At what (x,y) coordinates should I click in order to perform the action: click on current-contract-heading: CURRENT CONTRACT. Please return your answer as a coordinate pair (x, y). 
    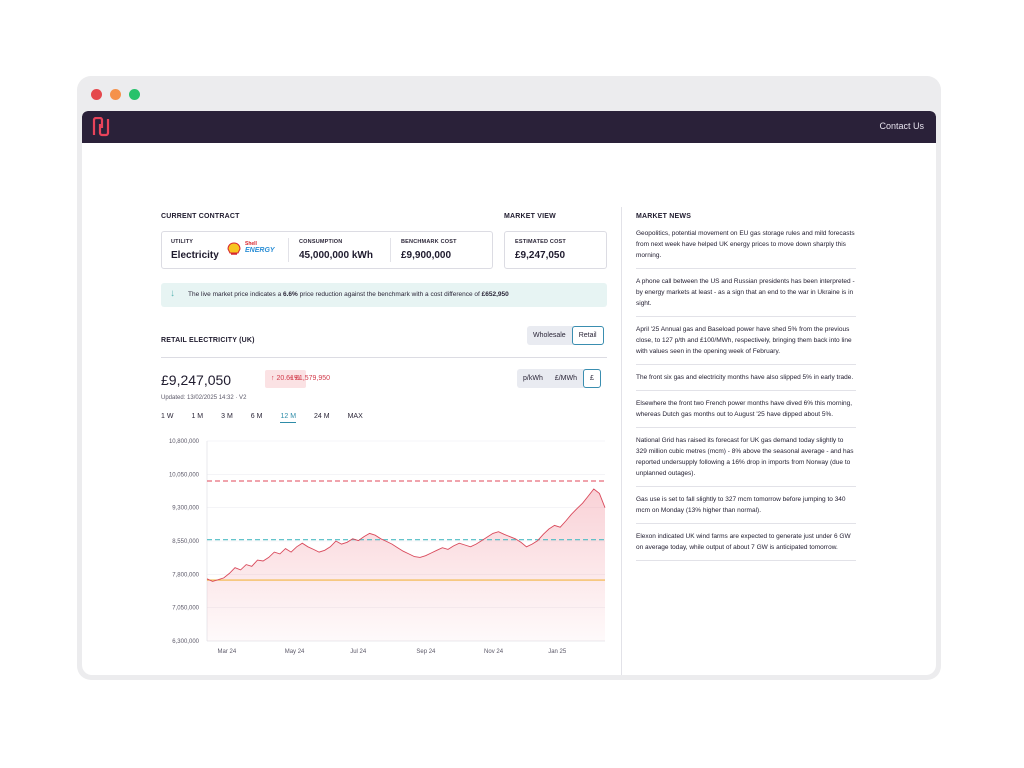
    Looking at the image, I should click on (200, 216).